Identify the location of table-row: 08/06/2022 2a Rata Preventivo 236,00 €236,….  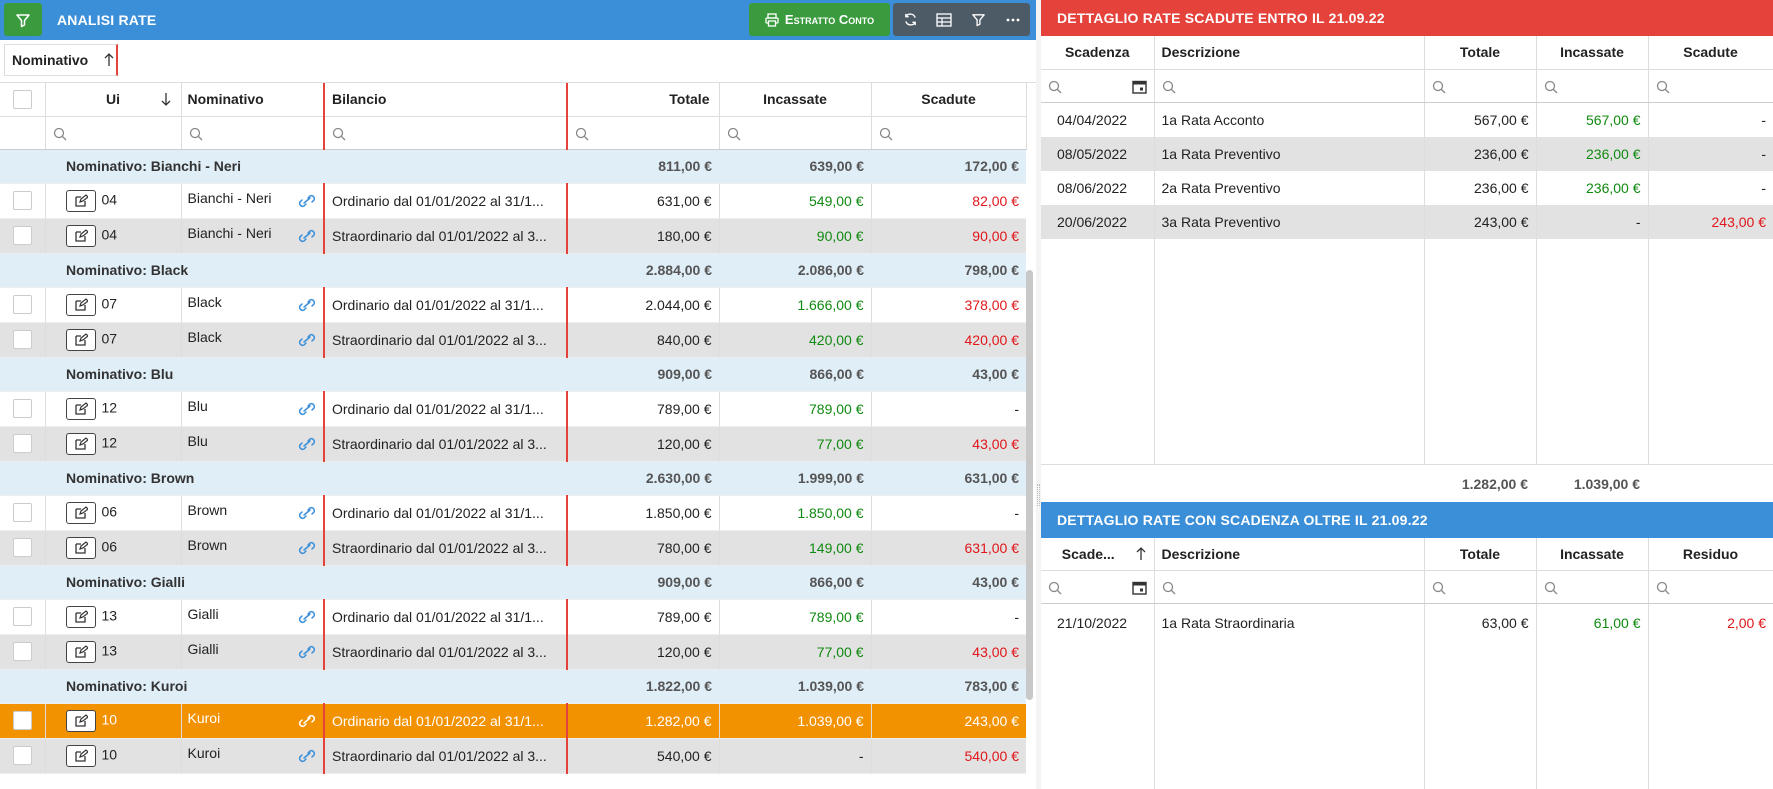
(1407, 187).